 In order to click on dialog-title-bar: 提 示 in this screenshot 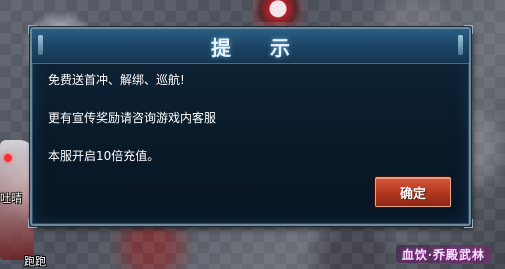, I will do `click(250, 46)`.